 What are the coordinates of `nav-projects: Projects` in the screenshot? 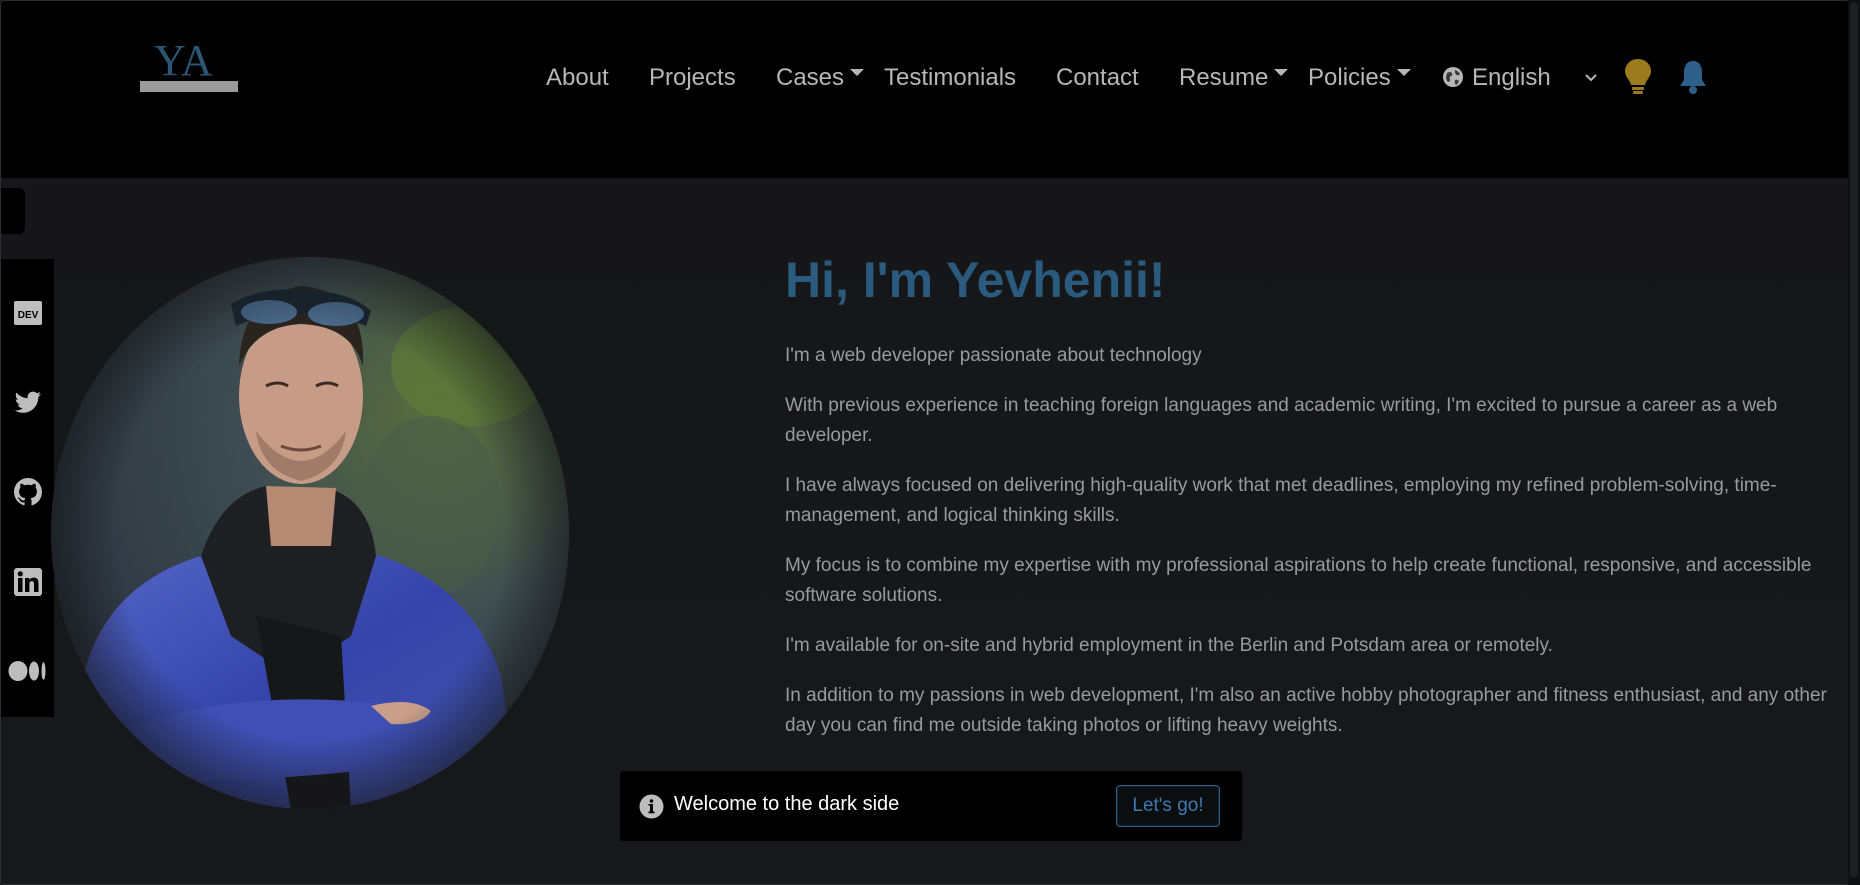 It's located at (692, 78).